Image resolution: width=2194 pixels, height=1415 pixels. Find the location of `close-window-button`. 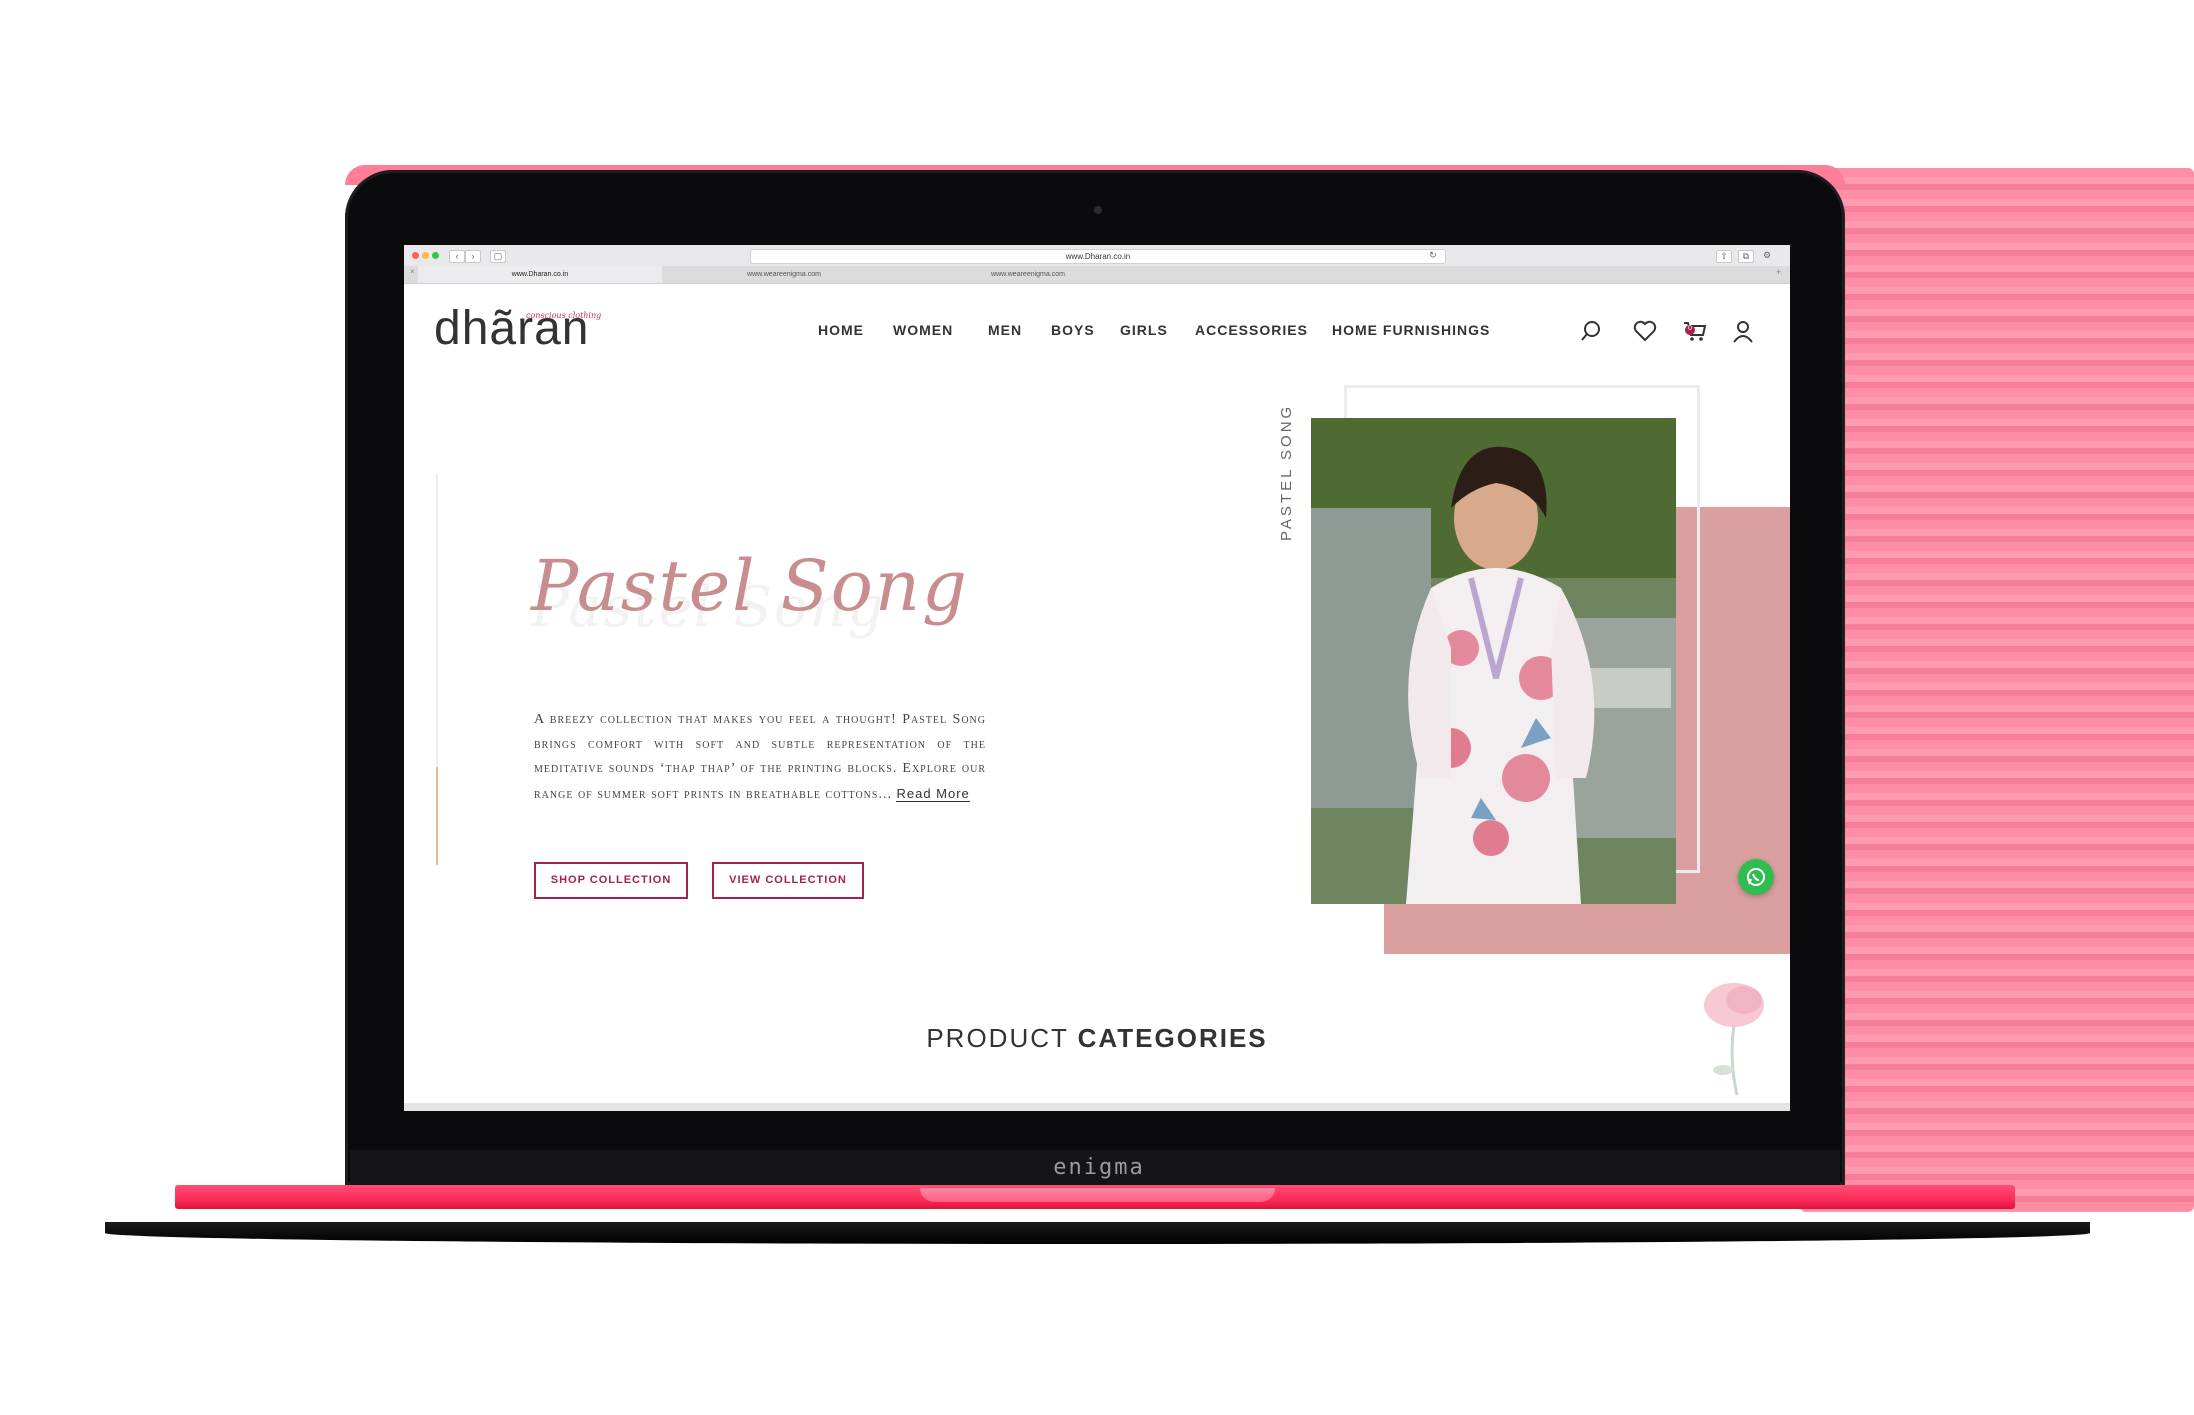

close-window-button is located at coordinates (415, 255).